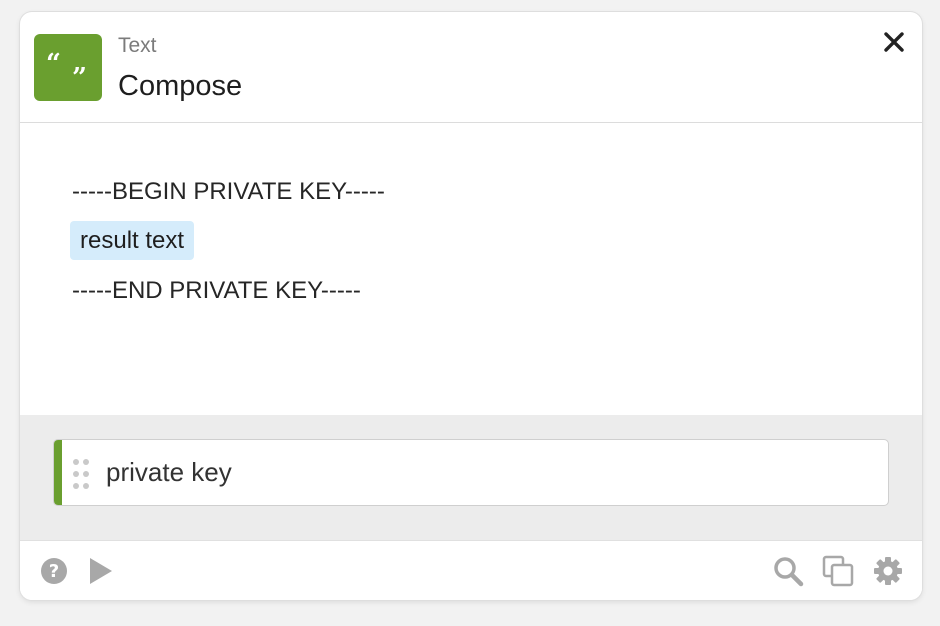 This screenshot has height=626, width=940. I want to click on duplicate-button, so click(838, 571).